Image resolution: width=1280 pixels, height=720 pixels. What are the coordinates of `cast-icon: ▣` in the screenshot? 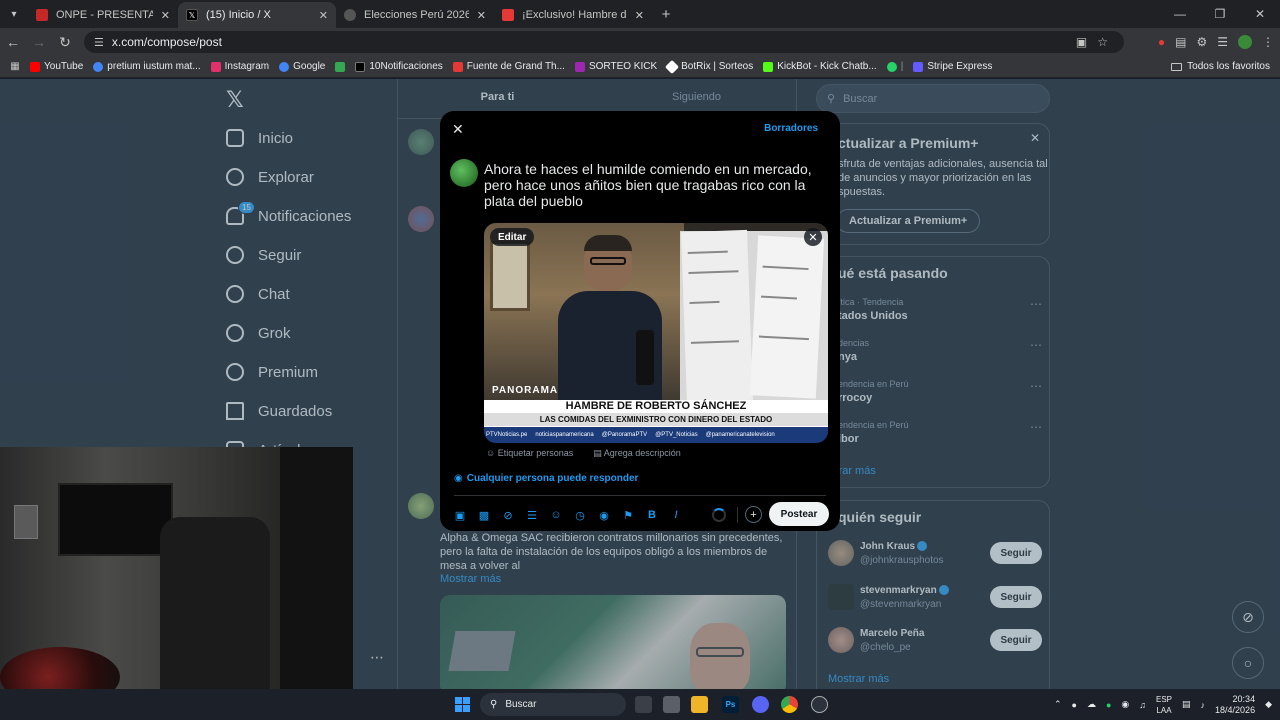 It's located at (1081, 42).